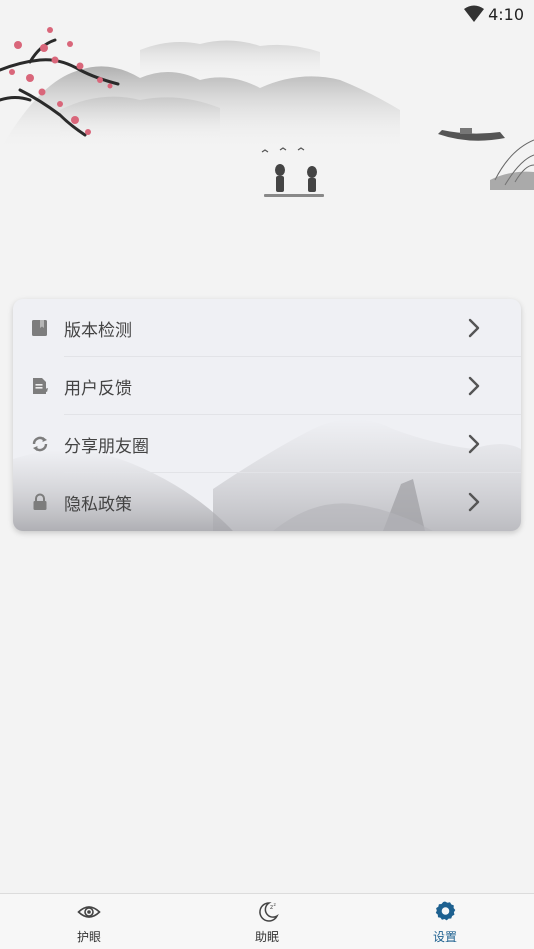 The height and width of the screenshot is (949, 534). I want to click on menu-item-user-feedback: 用户反馈, so click(267, 386).